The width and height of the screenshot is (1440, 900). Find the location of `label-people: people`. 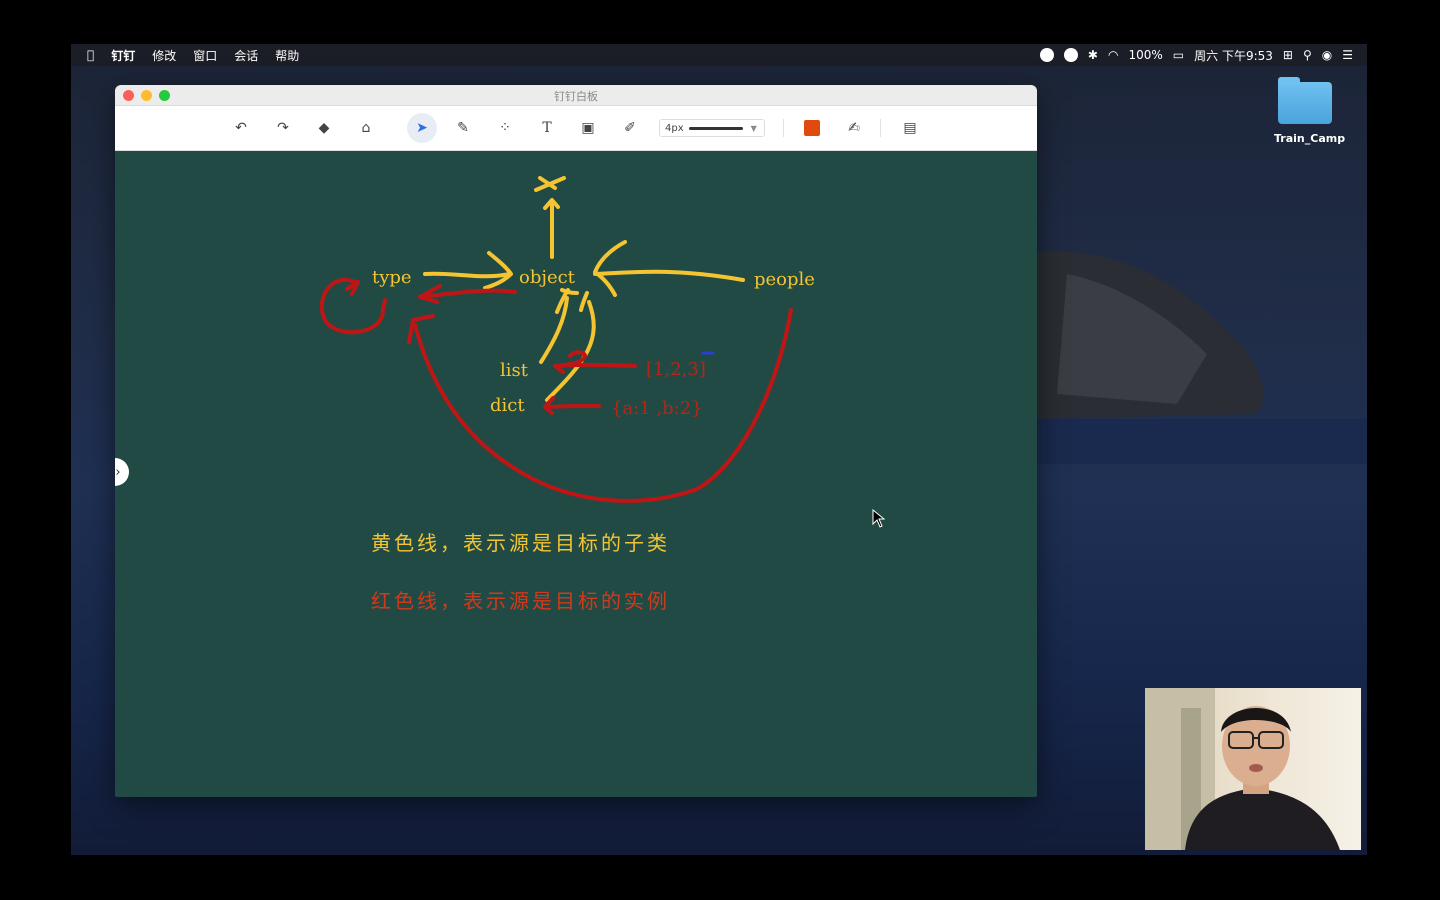

label-people: people is located at coordinates (784, 279).